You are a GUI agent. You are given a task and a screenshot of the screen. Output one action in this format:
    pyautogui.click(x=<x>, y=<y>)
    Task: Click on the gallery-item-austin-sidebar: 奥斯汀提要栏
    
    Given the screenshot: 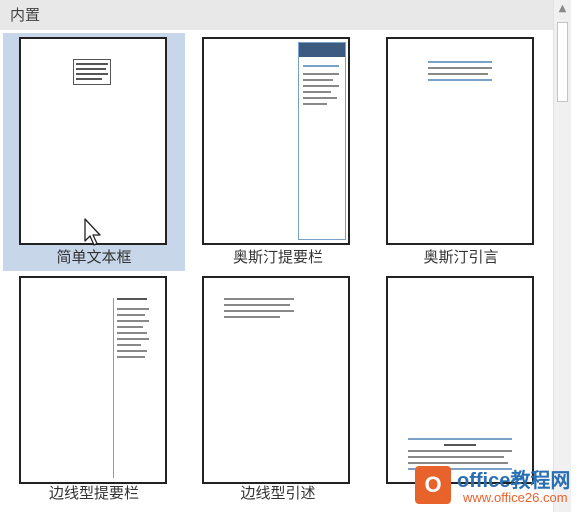 What is the action you would take?
    pyautogui.click(x=278, y=152)
    